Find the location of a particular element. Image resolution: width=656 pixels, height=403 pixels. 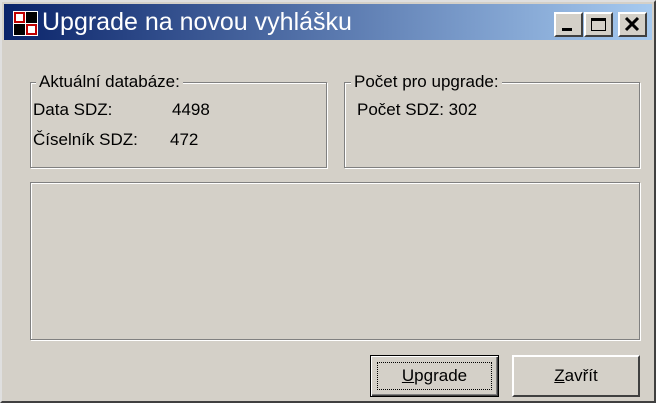

maximize-icon is located at coordinates (598, 24).